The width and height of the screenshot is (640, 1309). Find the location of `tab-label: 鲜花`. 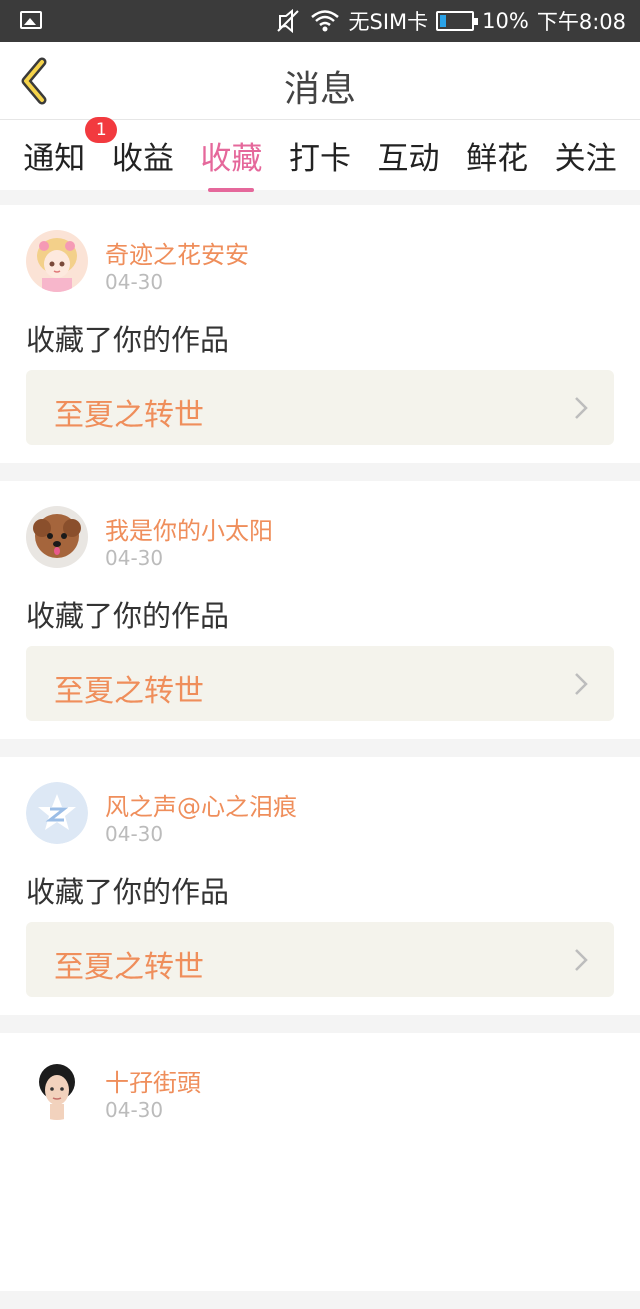

tab-label: 鲜花 is located at coordinates (497, 158).